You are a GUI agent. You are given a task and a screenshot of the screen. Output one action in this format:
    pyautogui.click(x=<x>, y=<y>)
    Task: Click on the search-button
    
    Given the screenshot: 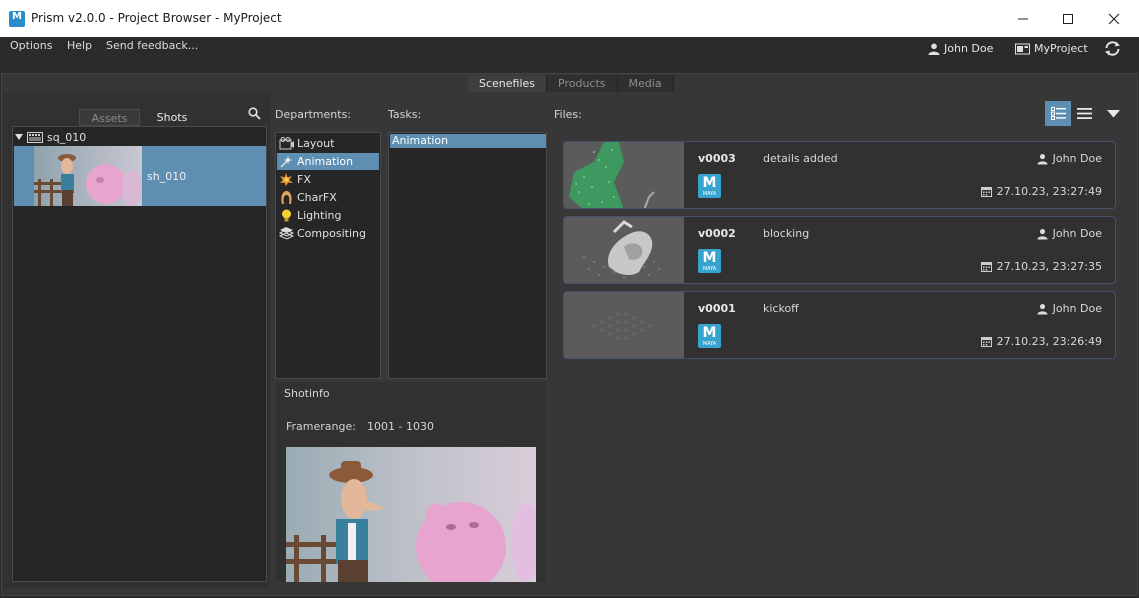 What is the action you would take?
    pyautogui.click(x=254, y=115)
    